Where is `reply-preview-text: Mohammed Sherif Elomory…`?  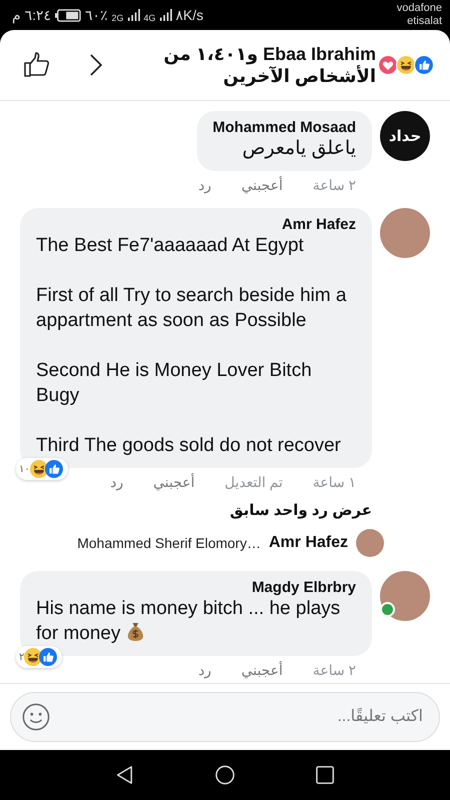
reply-preview-text: Mohammed Sherif Elomory… is located at coordinates (169, 543).